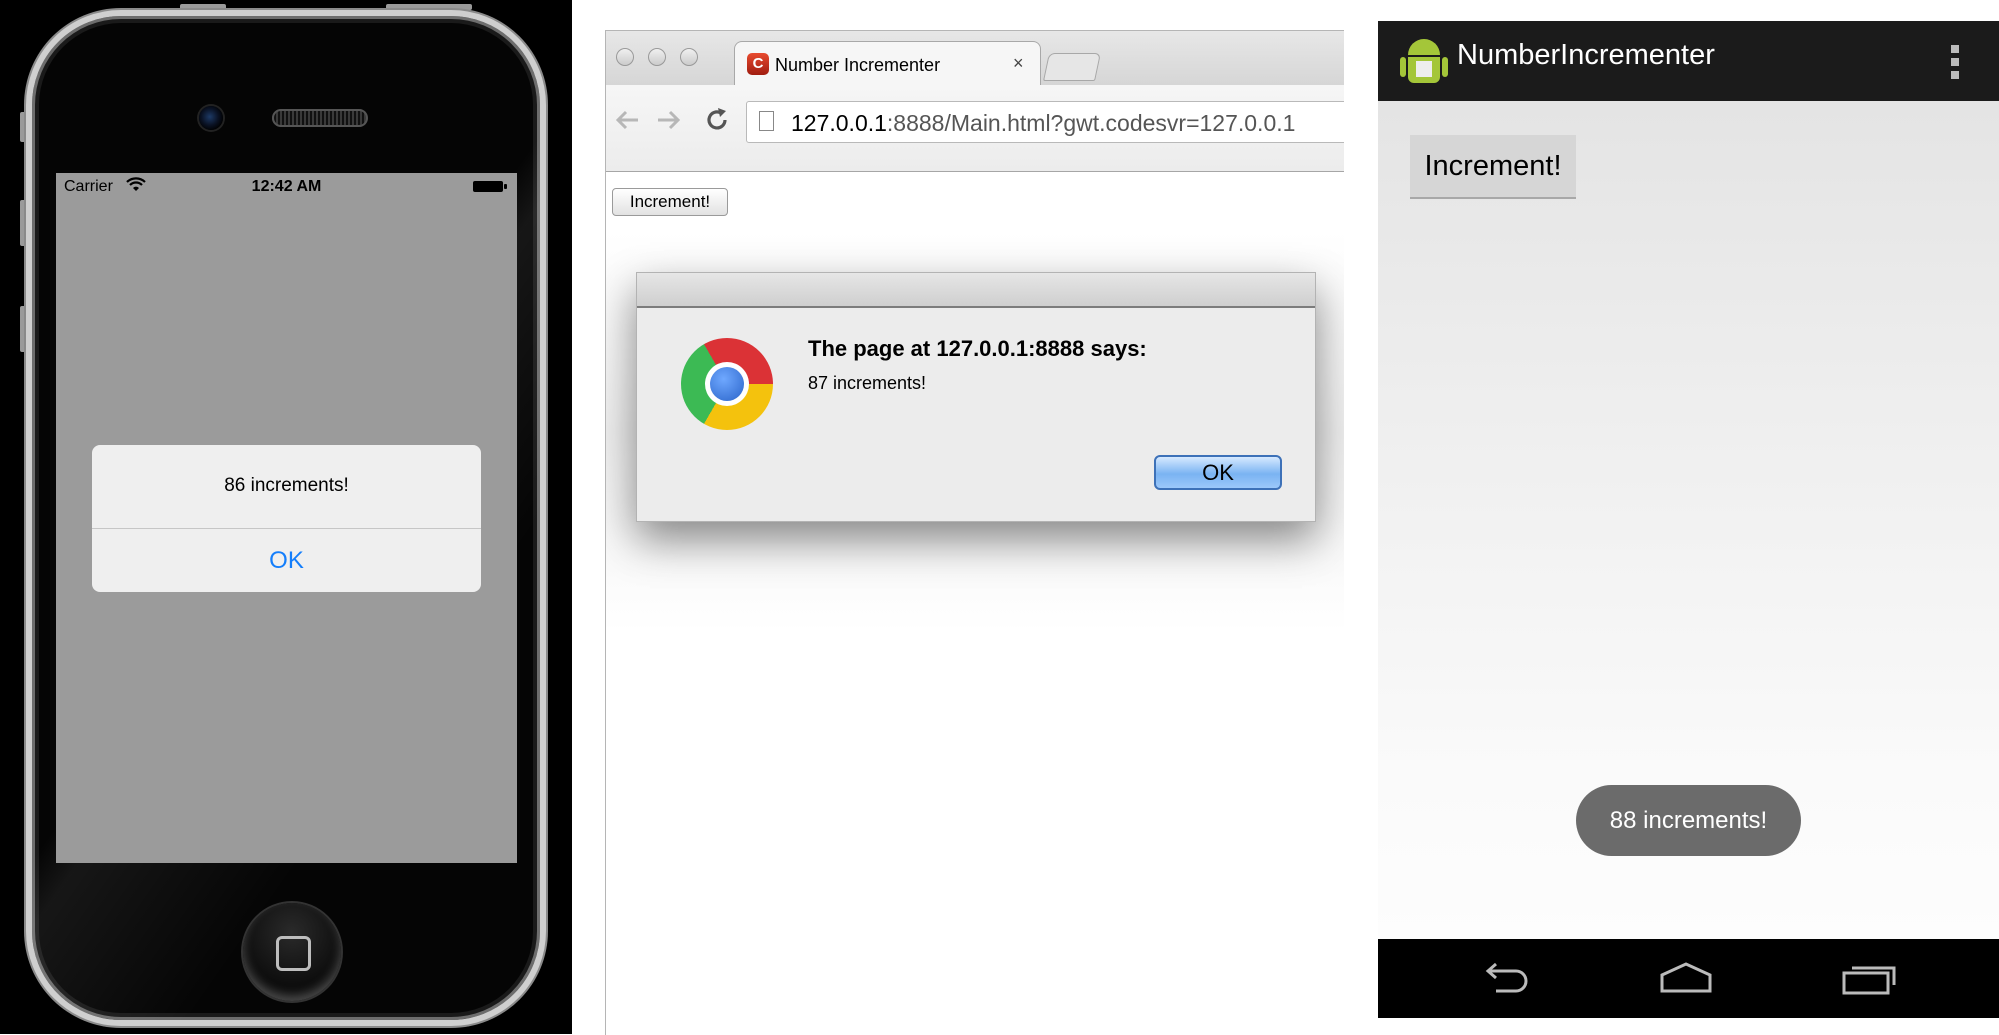 This screenshot has height=1035, width=1999. I want to click on tab-strip: C Number Incrementer ×, so click(975, 58).